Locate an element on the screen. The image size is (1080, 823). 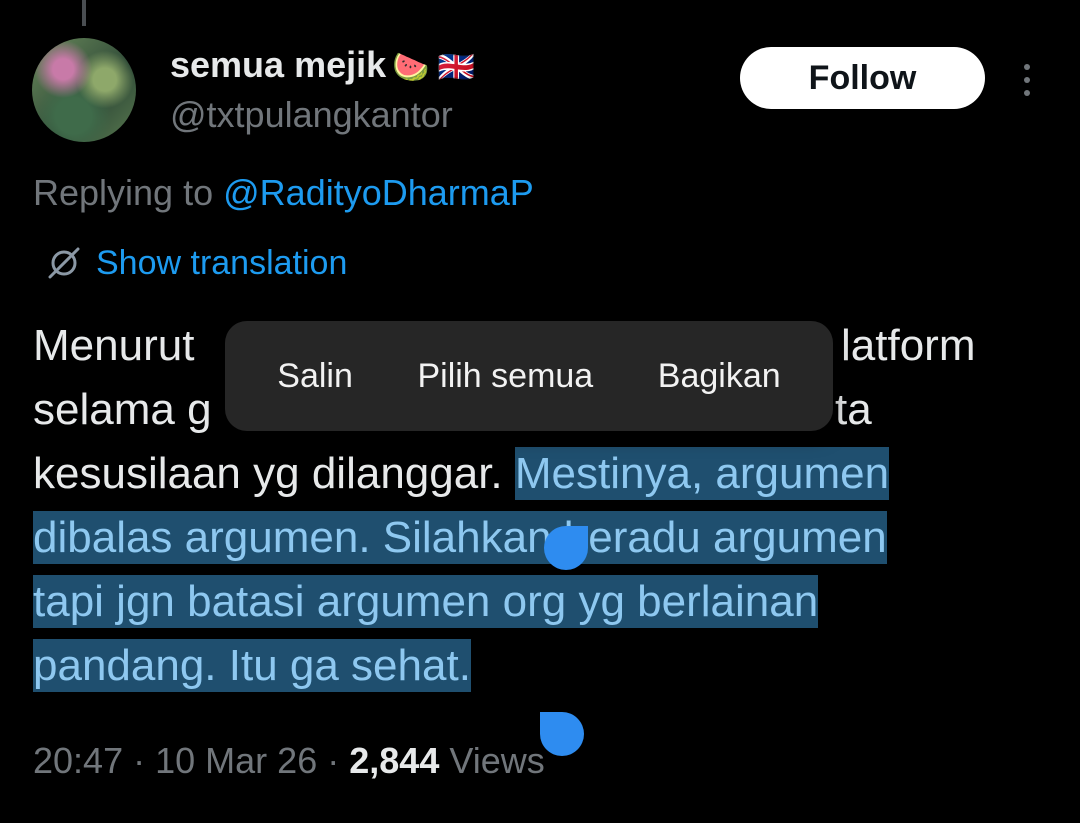
follow-button: Follow is located at coordinates (862, 78).